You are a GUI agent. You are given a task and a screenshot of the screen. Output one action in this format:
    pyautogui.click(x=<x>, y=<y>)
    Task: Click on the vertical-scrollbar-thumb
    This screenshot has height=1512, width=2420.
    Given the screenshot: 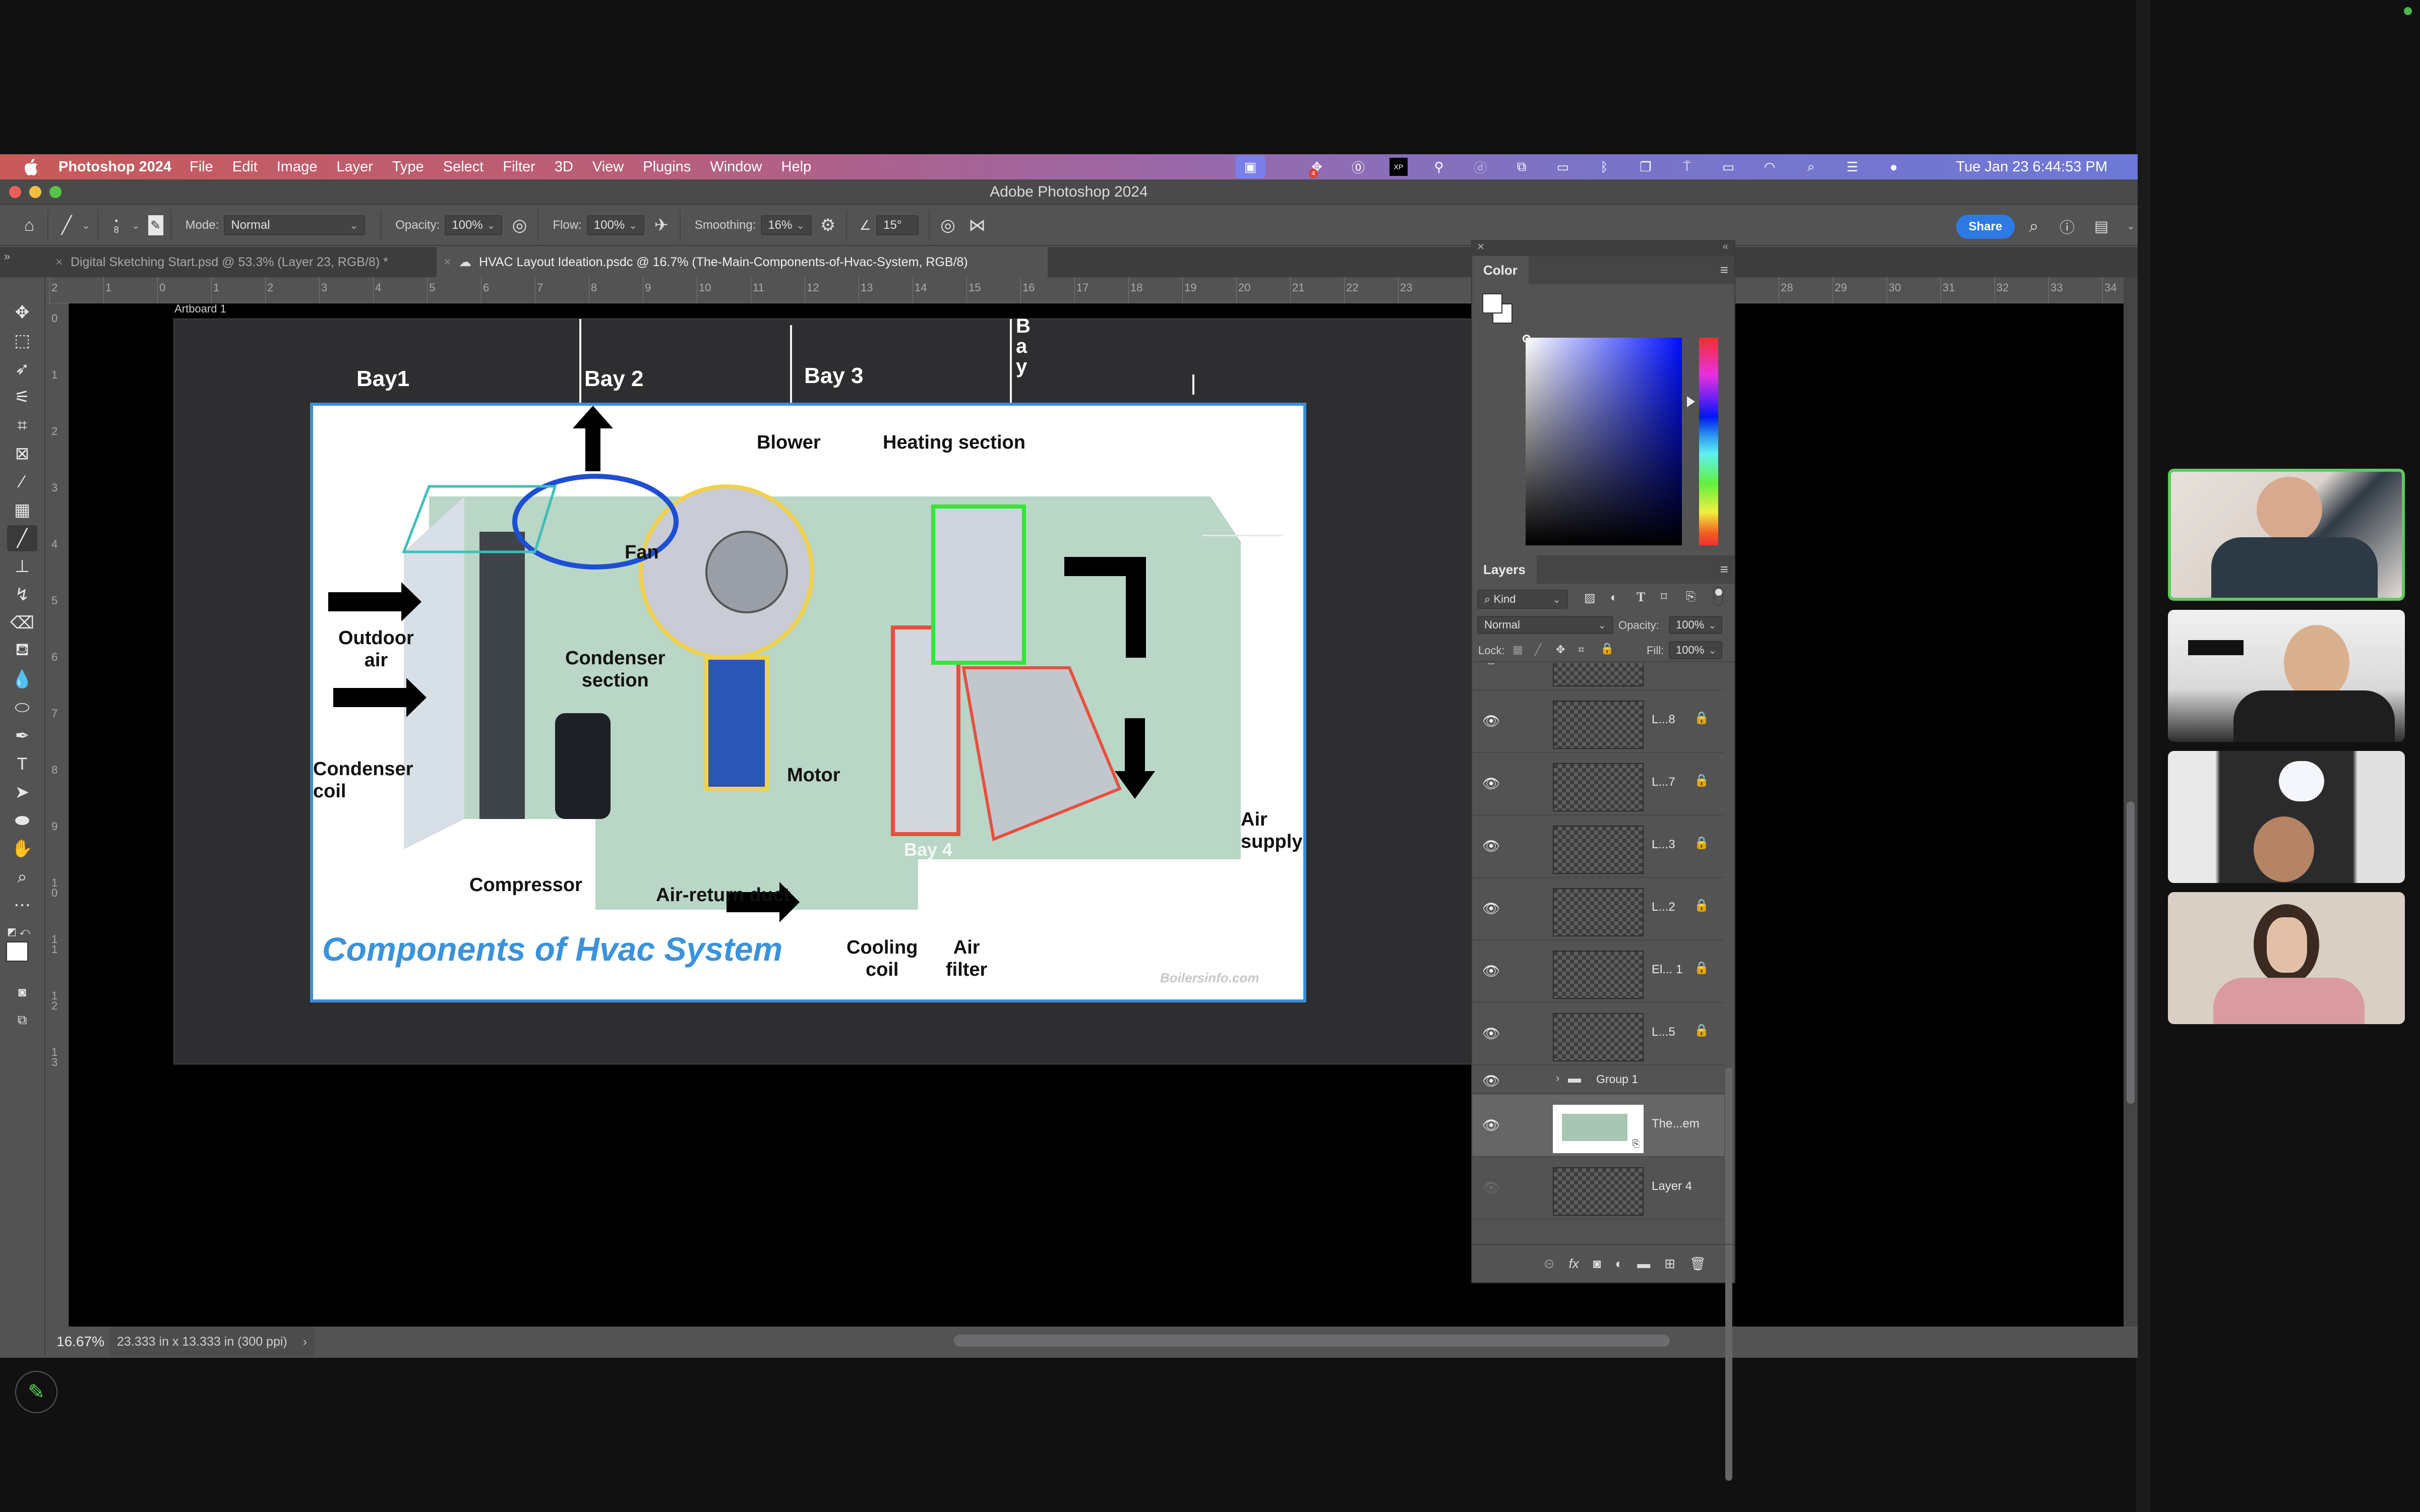 What is the action you would take?
    pyautogui.click(x=2131, y=953)
    